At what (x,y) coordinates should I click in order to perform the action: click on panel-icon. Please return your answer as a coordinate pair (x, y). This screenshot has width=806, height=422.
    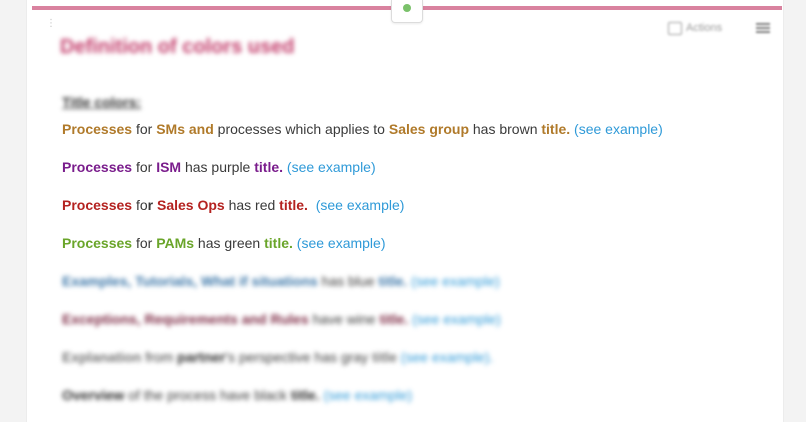
    Looking at the image, I should click on (675, 28).